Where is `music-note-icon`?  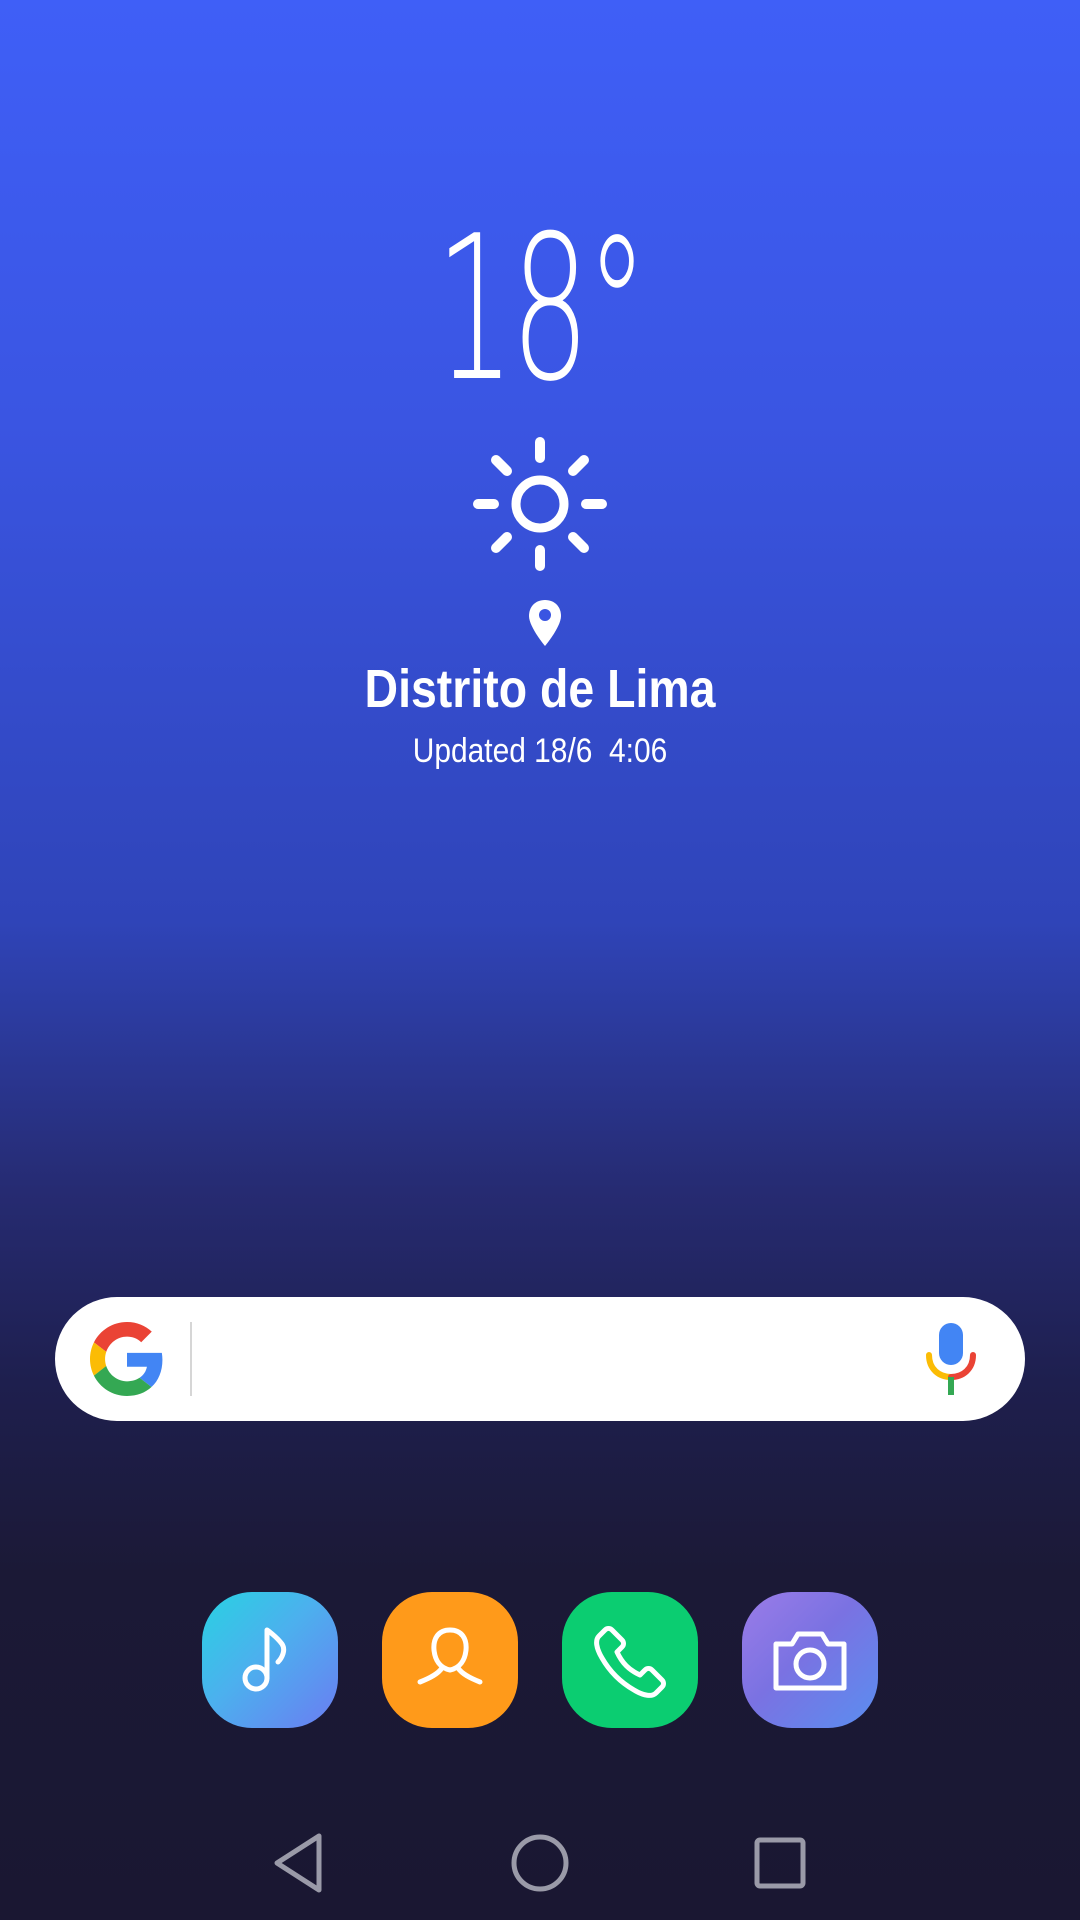 music-note-icon is located at coordinates (264, 1659).